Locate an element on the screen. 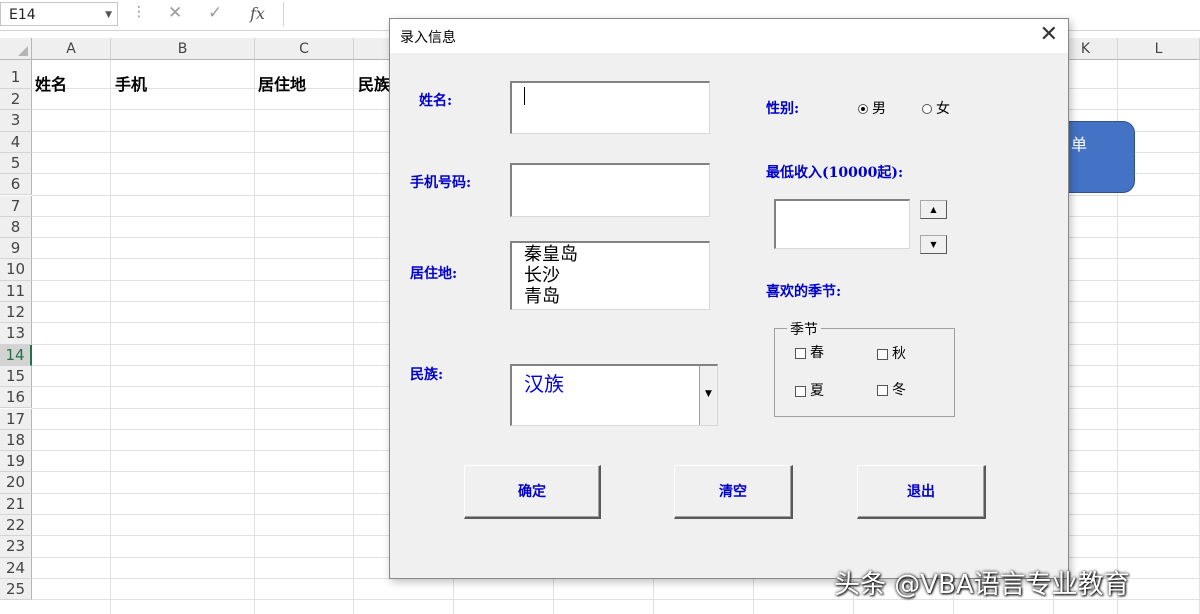  ethnicity-combobox: 汉族 ▼ is located at coordinates (614, 395).